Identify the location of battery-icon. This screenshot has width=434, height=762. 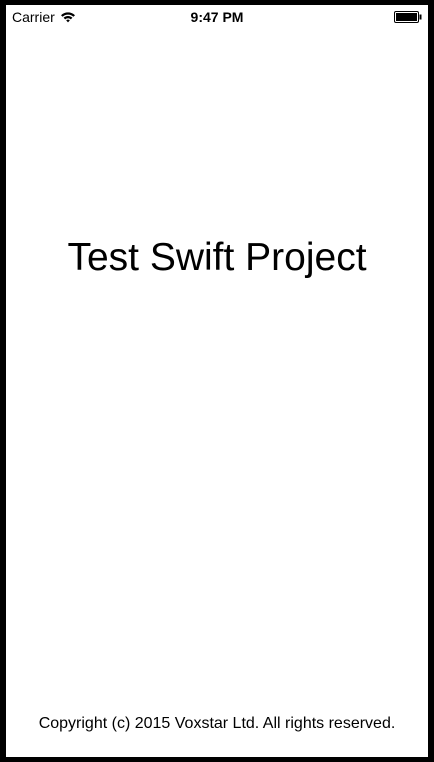
(408, 17).